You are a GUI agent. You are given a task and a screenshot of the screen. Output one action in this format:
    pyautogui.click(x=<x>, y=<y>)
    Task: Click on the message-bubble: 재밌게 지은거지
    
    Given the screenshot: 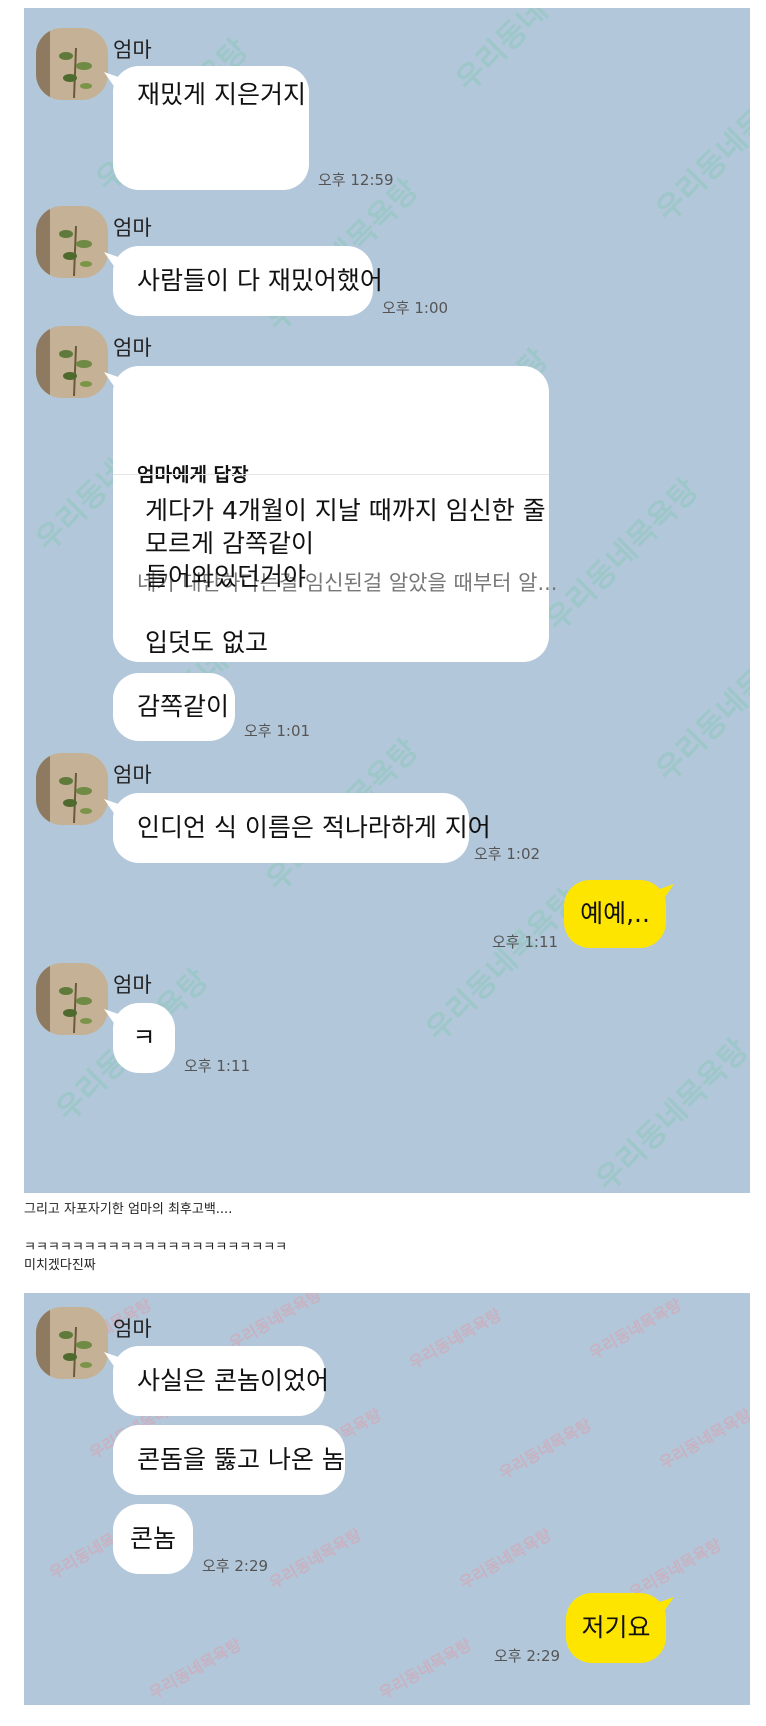 What is the action you would take?
    pyautogui.click(x=211, y=128)
    